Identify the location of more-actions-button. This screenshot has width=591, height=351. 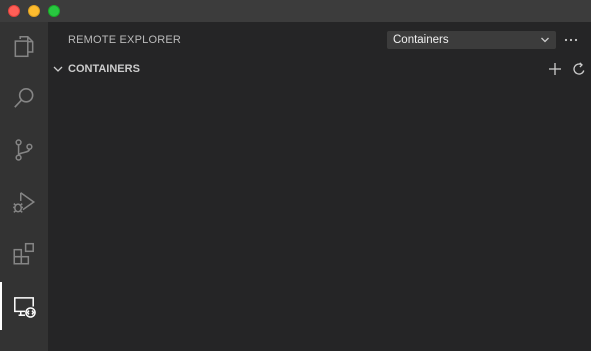
(571, 40).